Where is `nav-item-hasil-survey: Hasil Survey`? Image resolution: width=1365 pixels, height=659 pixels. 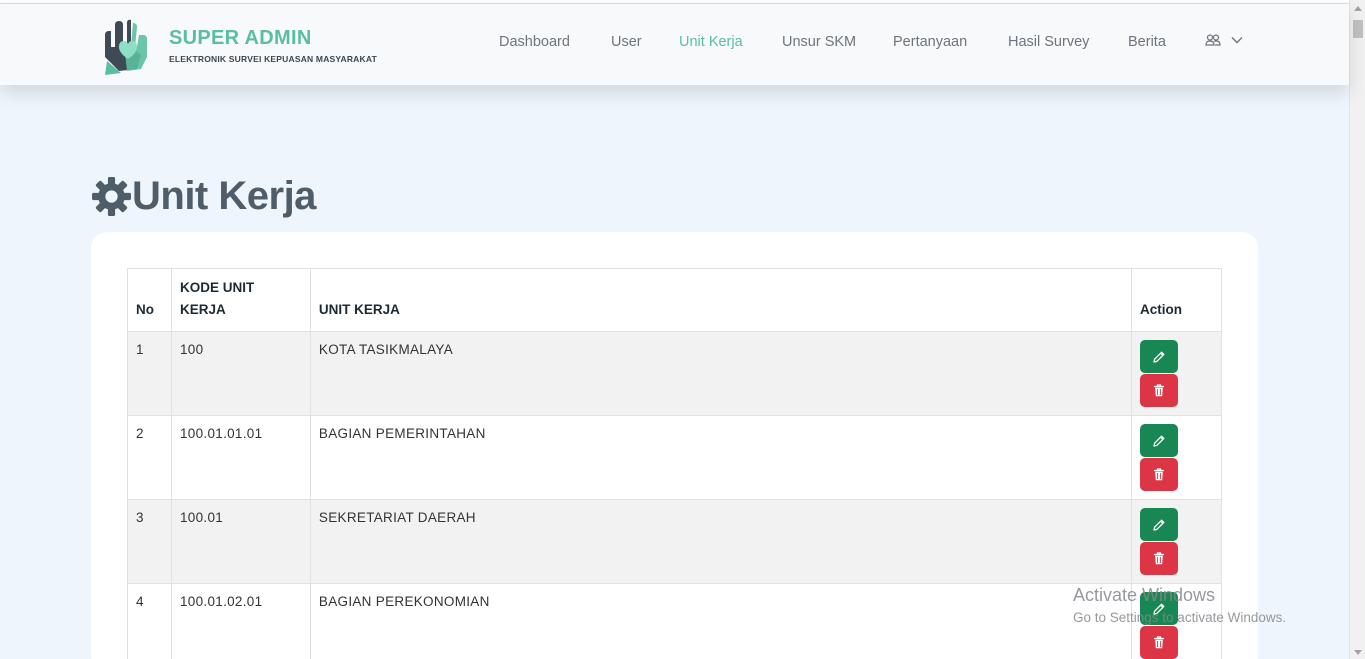 nav-item-hasil-survey: Hasil Survey is located at coordinates (1048, 42).